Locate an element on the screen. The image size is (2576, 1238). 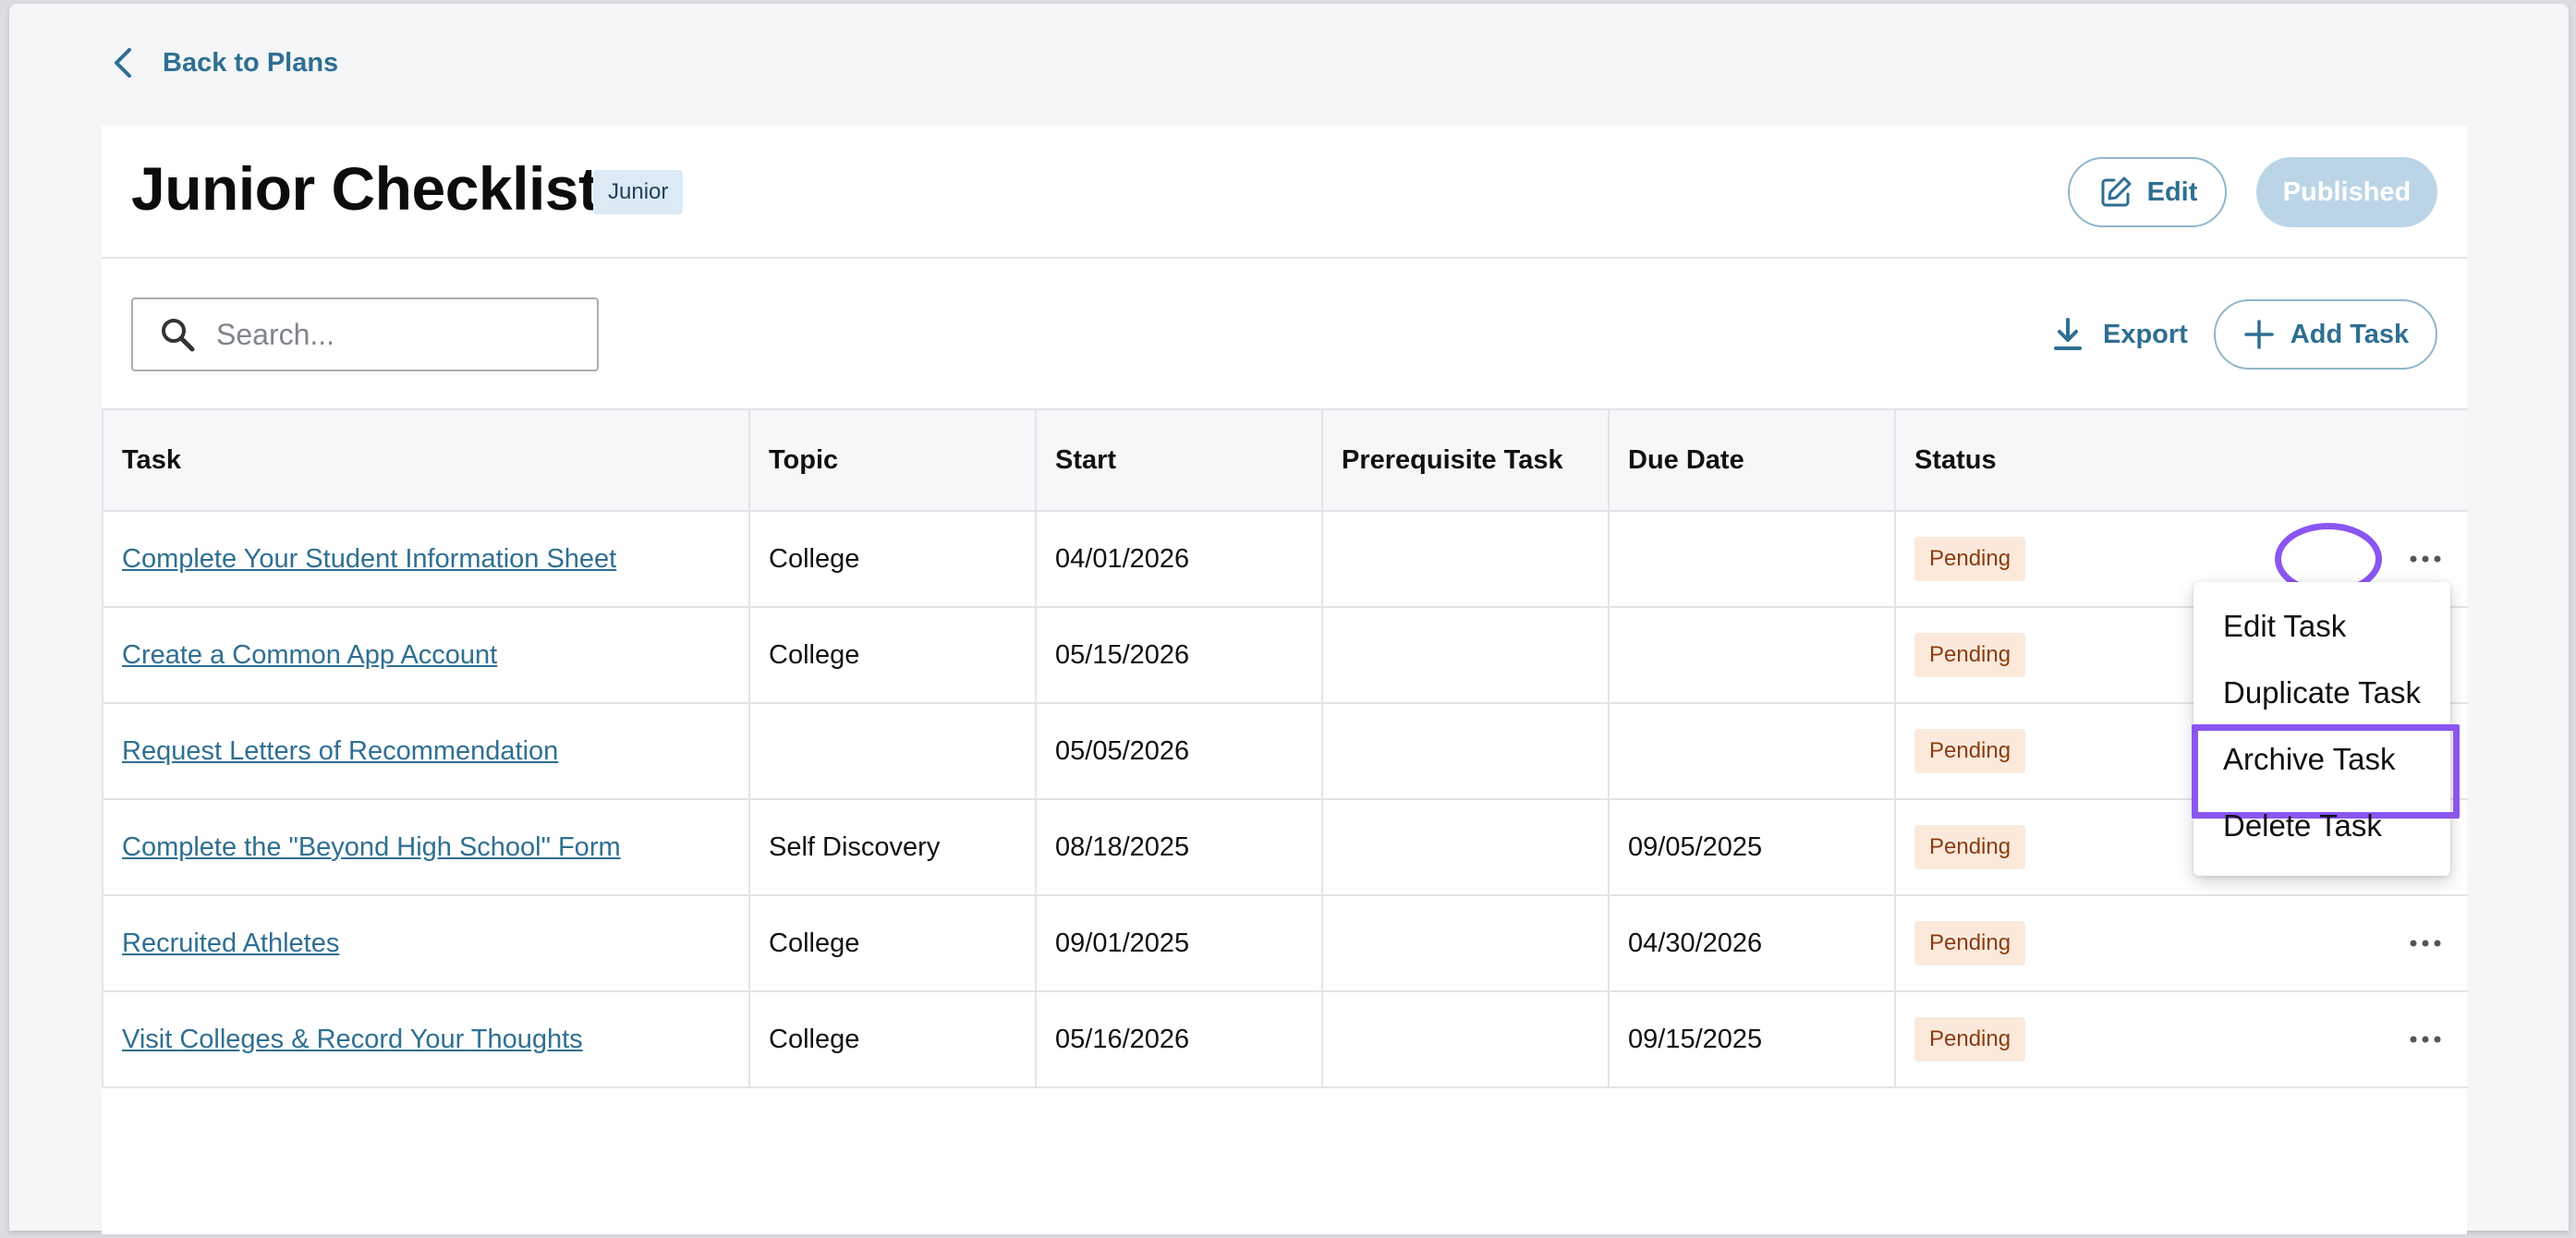
menu-item-duplicate-task: Duplicate Task is located at coordinates (2321, 693).